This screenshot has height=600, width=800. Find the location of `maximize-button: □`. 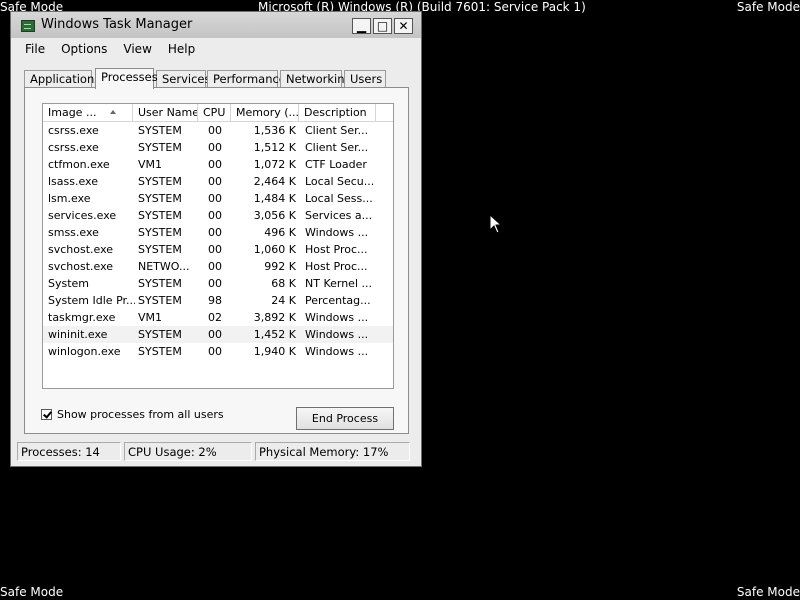

maximize-button: □ is located at coordinates (382, 26).